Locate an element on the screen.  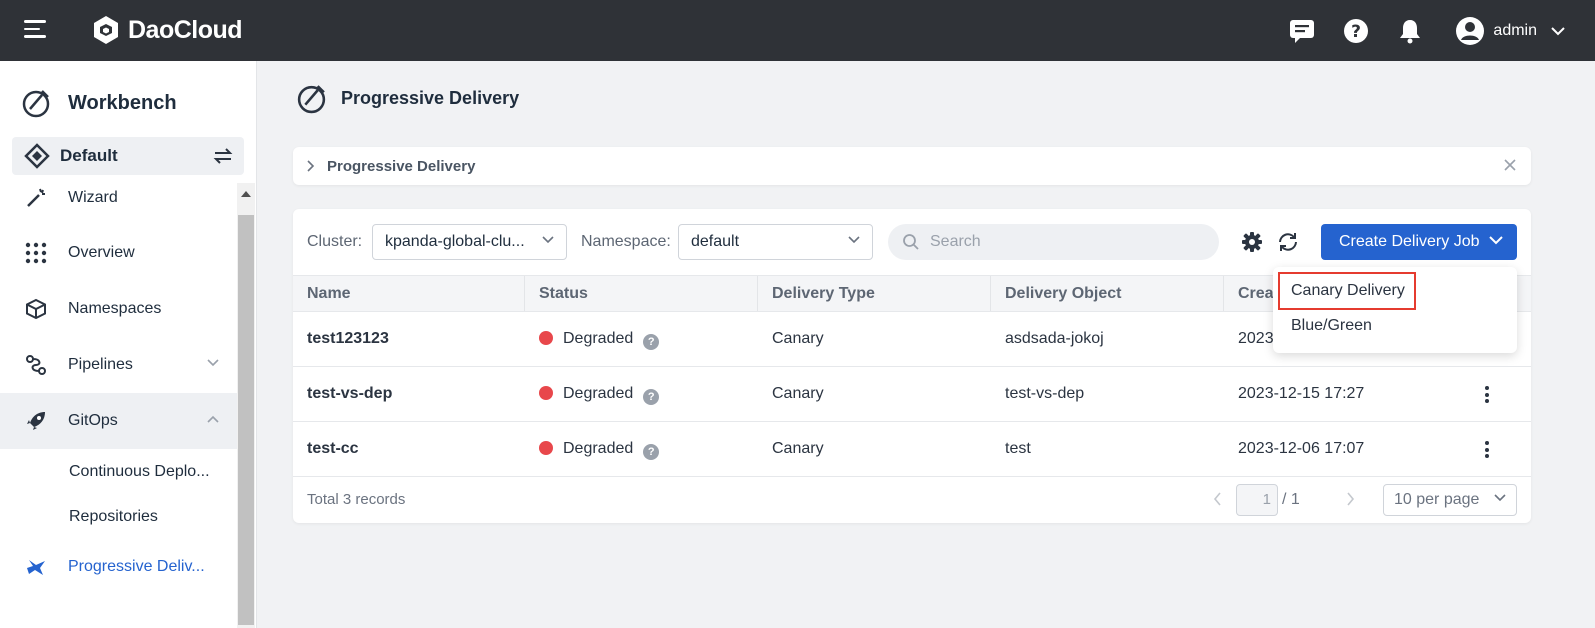
next-page-icon is located at coordinates (1350, 499).